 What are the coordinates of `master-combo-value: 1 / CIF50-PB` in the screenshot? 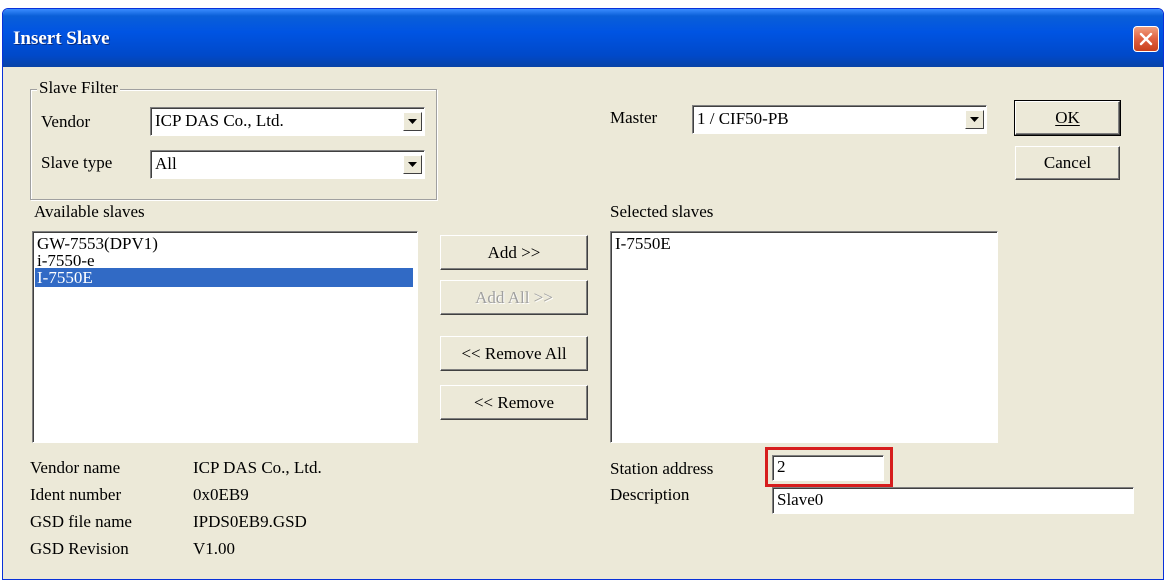 It's located at (743, 118).